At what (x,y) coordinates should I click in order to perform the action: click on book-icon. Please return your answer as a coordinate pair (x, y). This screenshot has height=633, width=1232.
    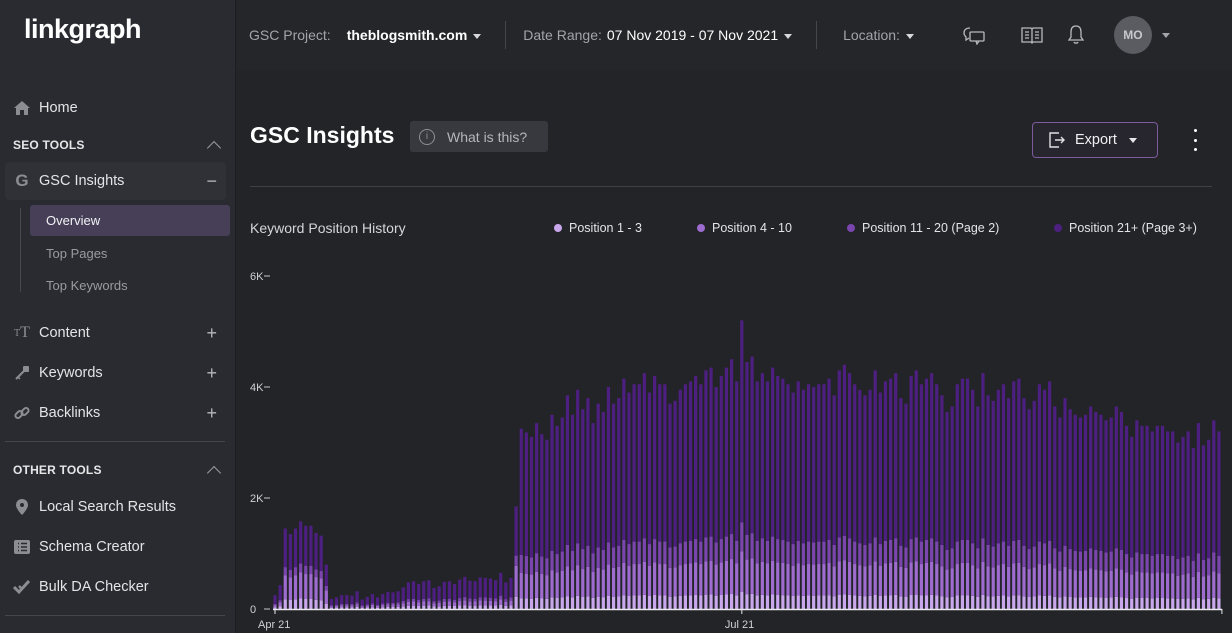
    Looking at the image, I should click on (1032, 35).